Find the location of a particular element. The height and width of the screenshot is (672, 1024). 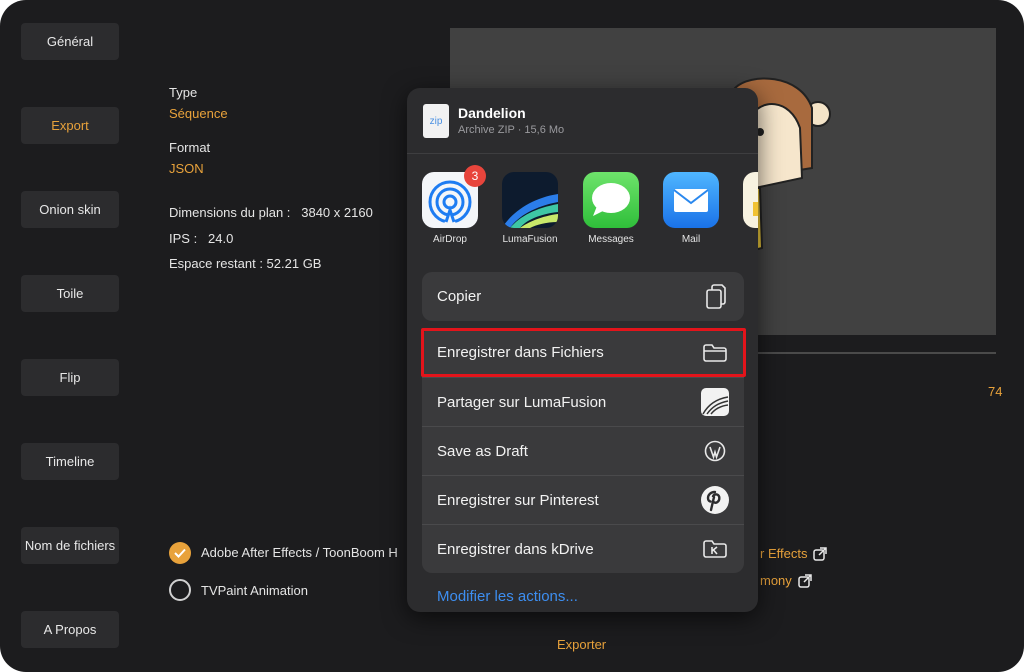

after-effects-label: Adobe After Effects / ToonBoom H is located at coordinates (299, 552).